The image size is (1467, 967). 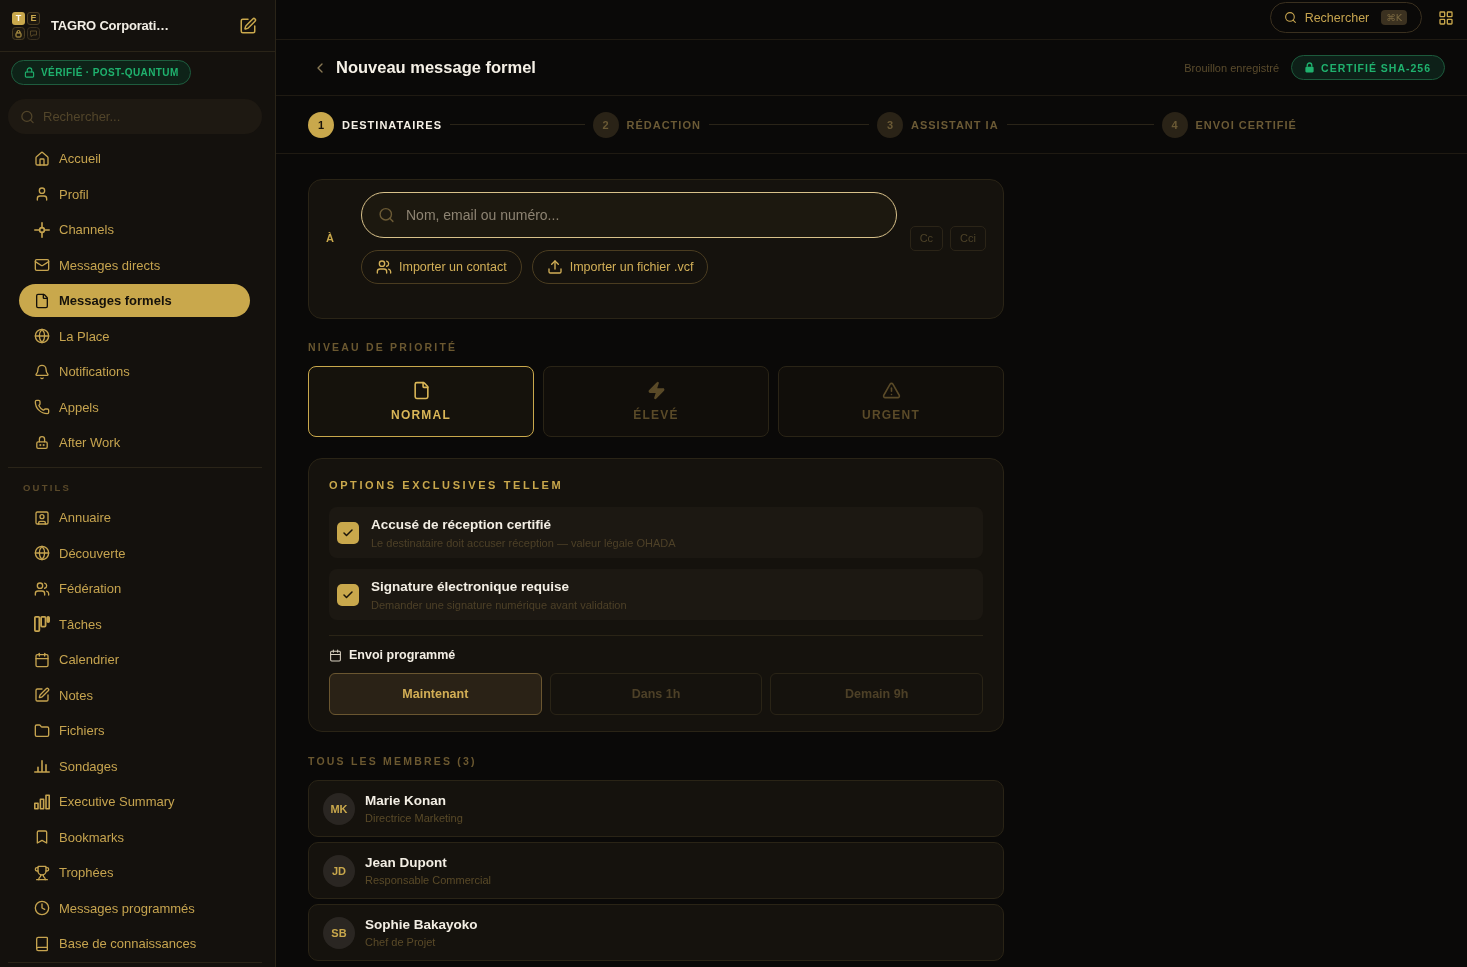 What do you see at coordinates (656, 390) in the screenshot?
I see `lightning-icon` at bounding box center [656, 390].